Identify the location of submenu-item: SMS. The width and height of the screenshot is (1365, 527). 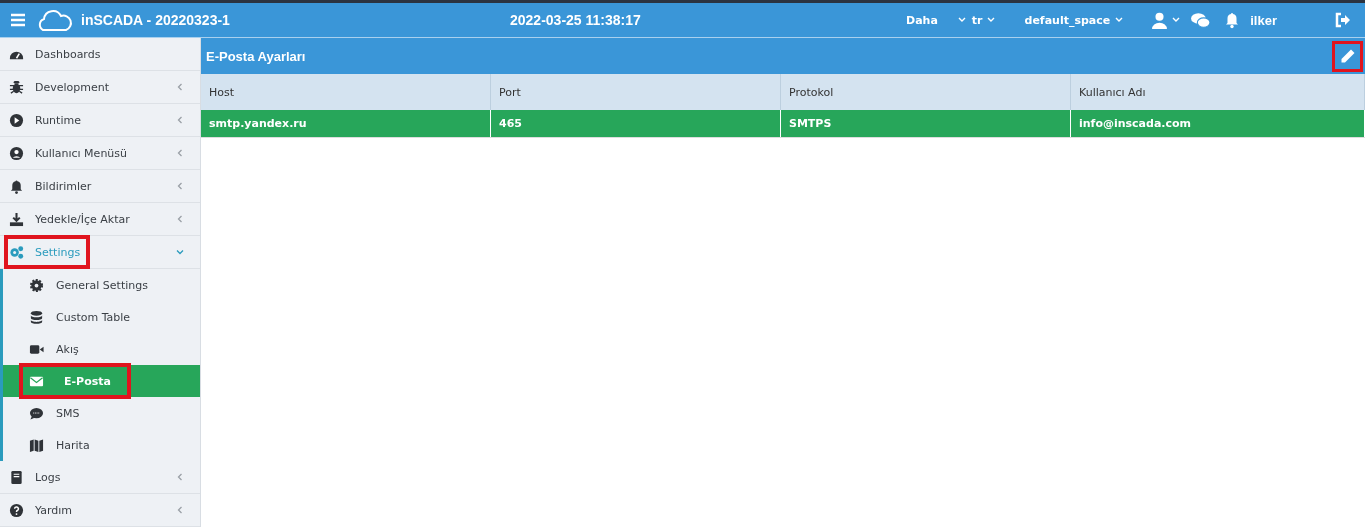
(101, 413).